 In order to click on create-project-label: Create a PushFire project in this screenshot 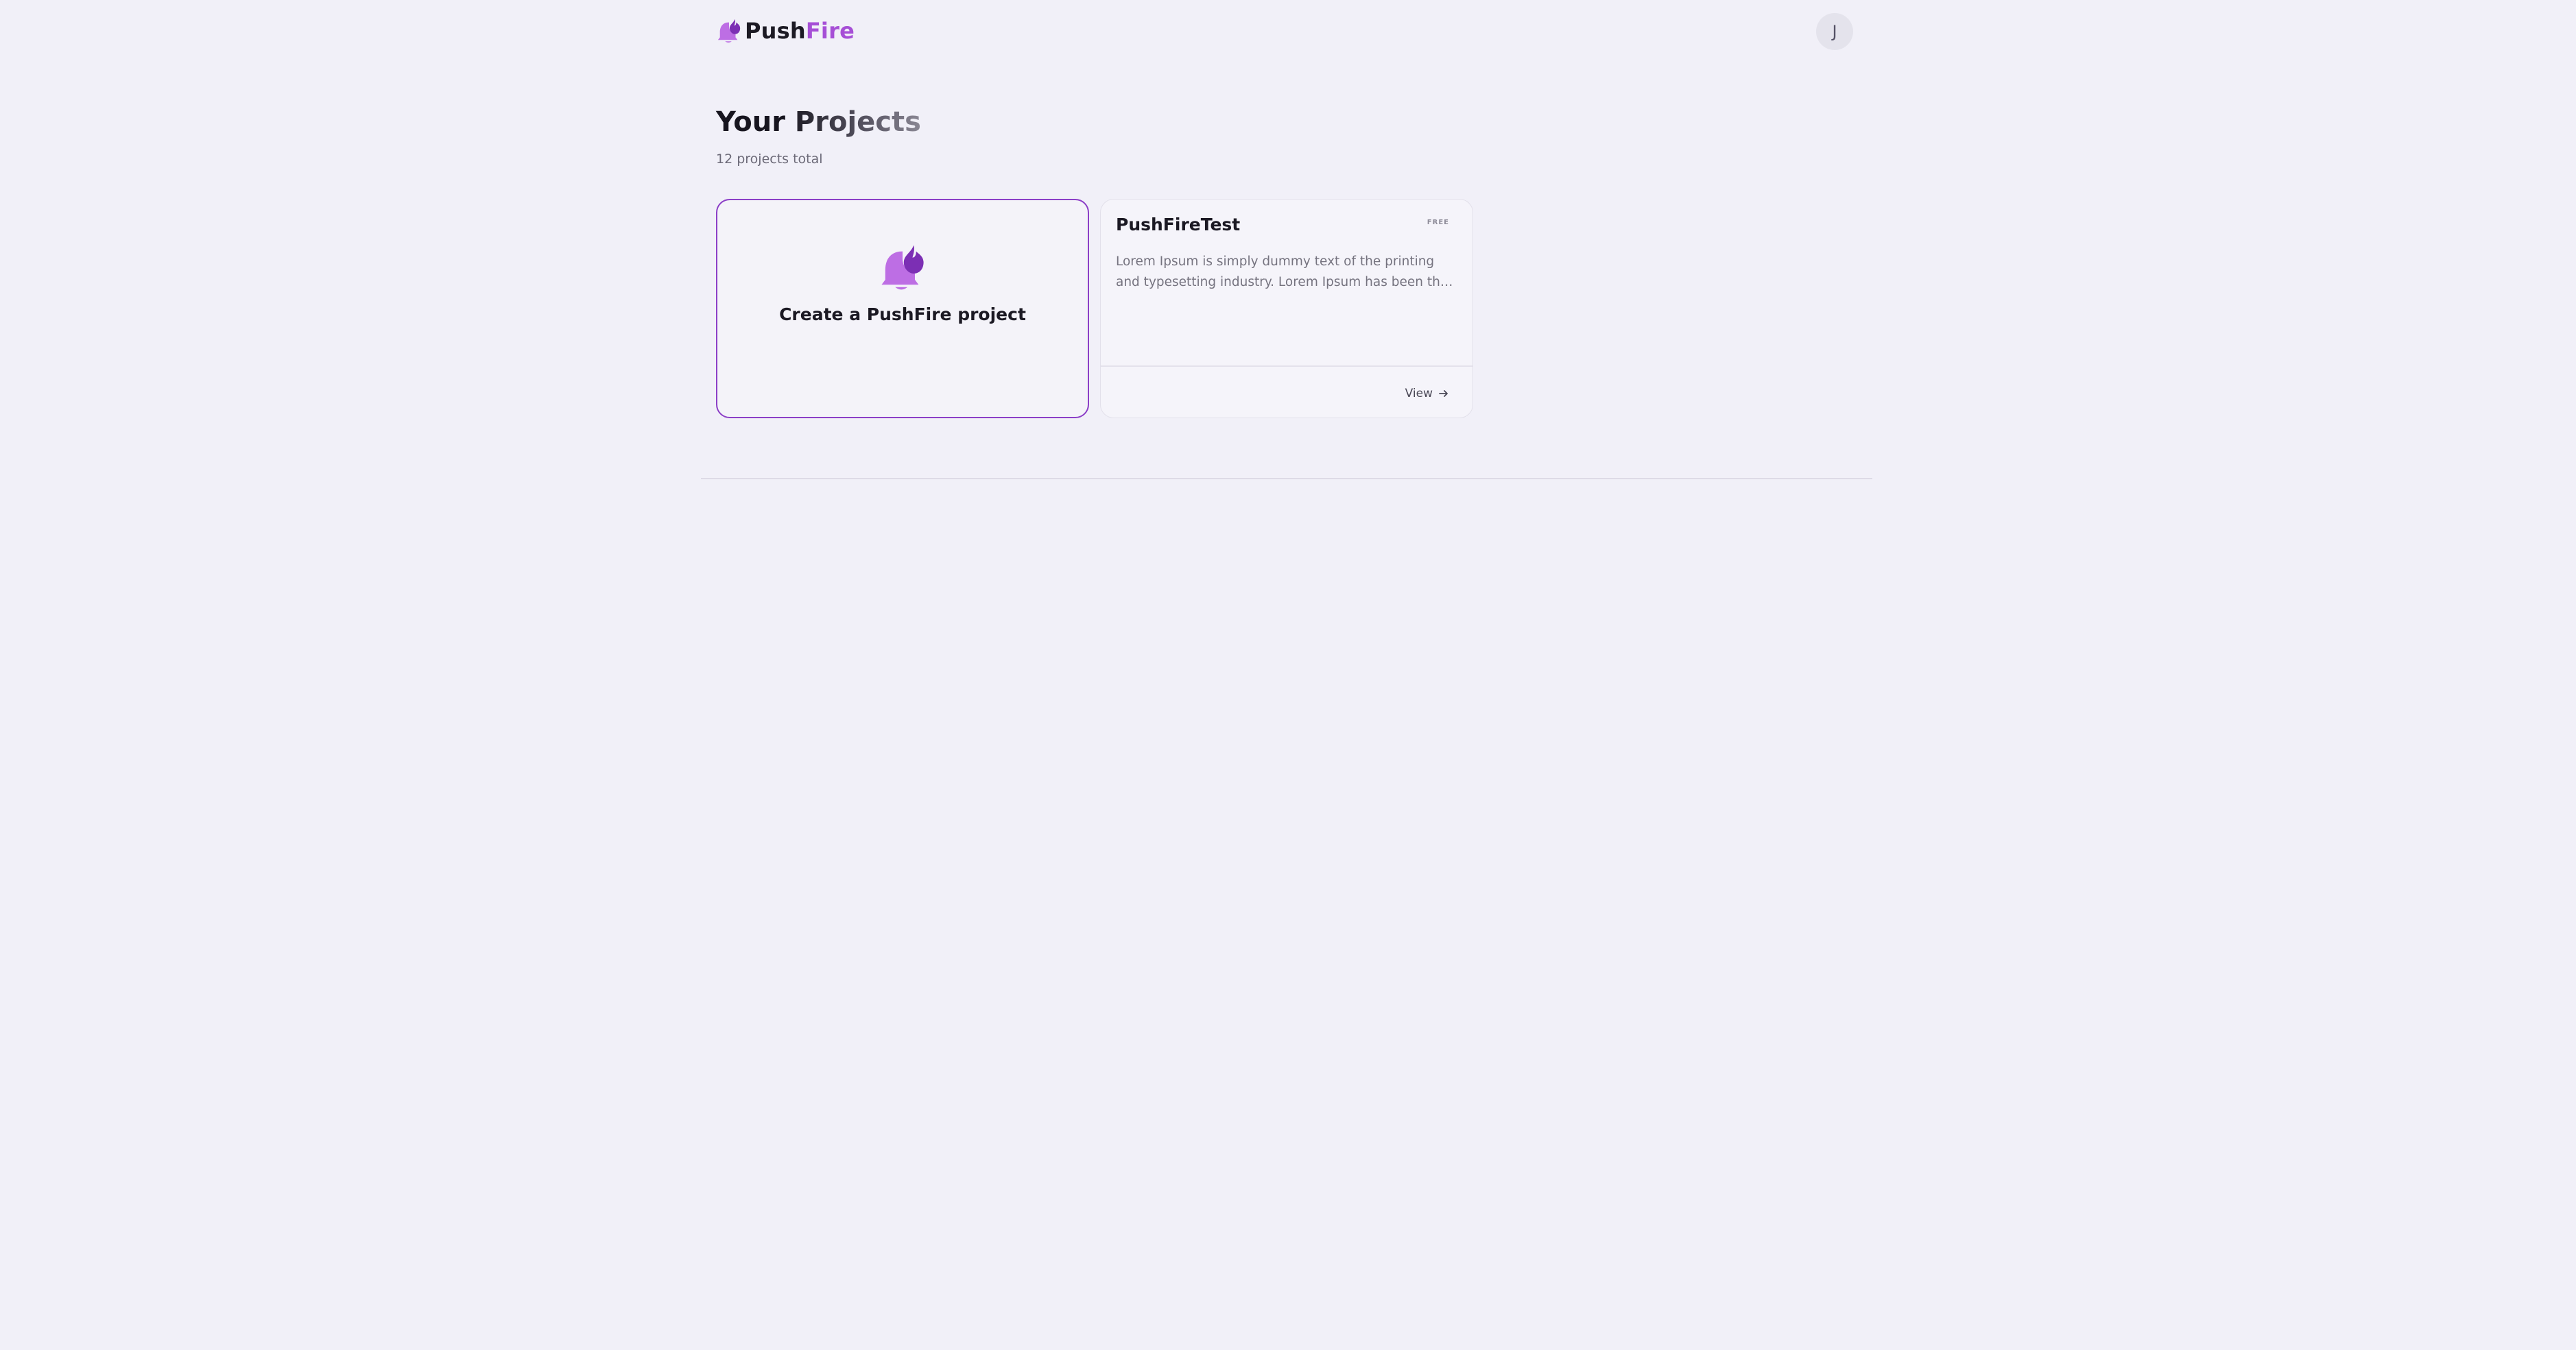, I will do `click(902, 314)`.